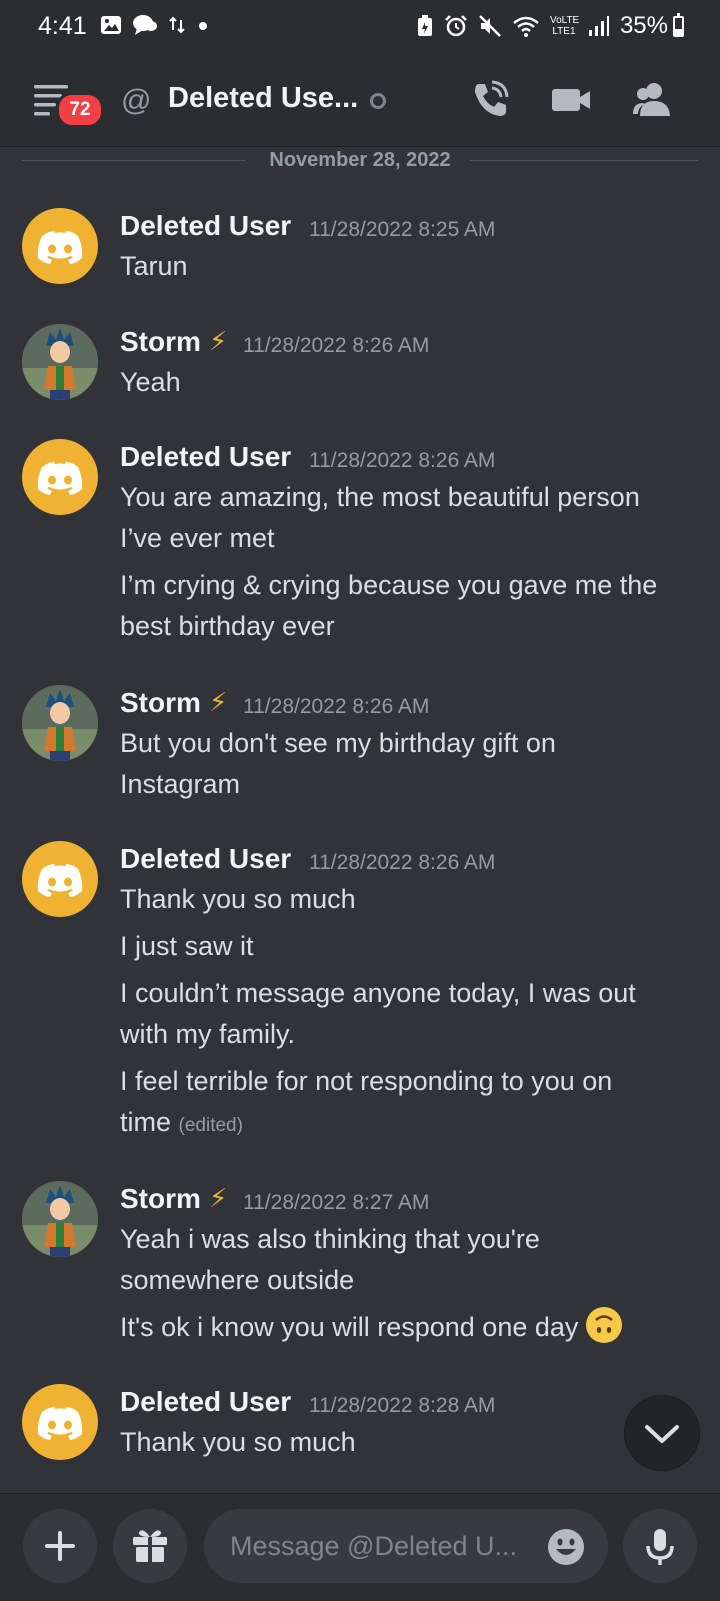  What do you see at coordinates (643, 25) in the screenshot?
I see `battery-percent: 35%` at bounding box center [643, 25].